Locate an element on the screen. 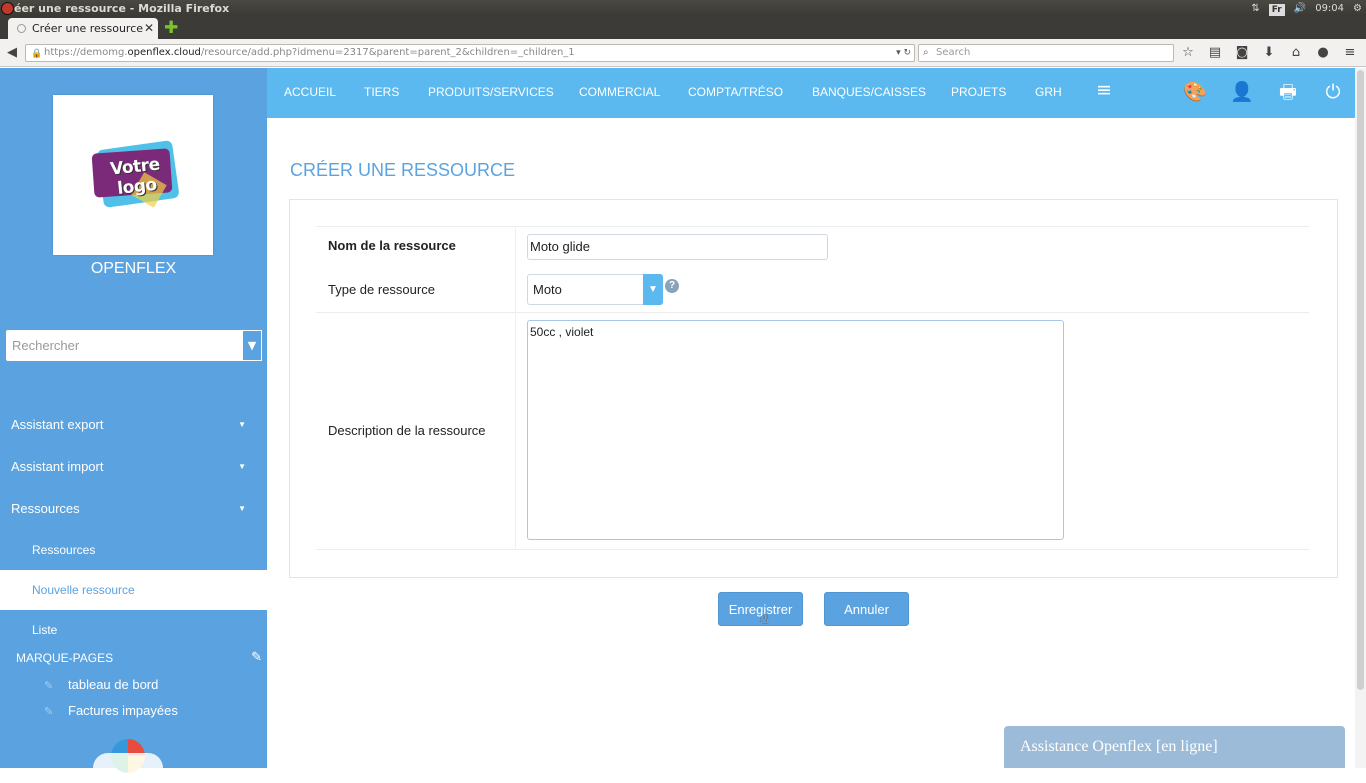 The height and width of the screenshot is (783, 1366). sidebar-search-placeholder: Rechercher is located at coordinates (46, 345).